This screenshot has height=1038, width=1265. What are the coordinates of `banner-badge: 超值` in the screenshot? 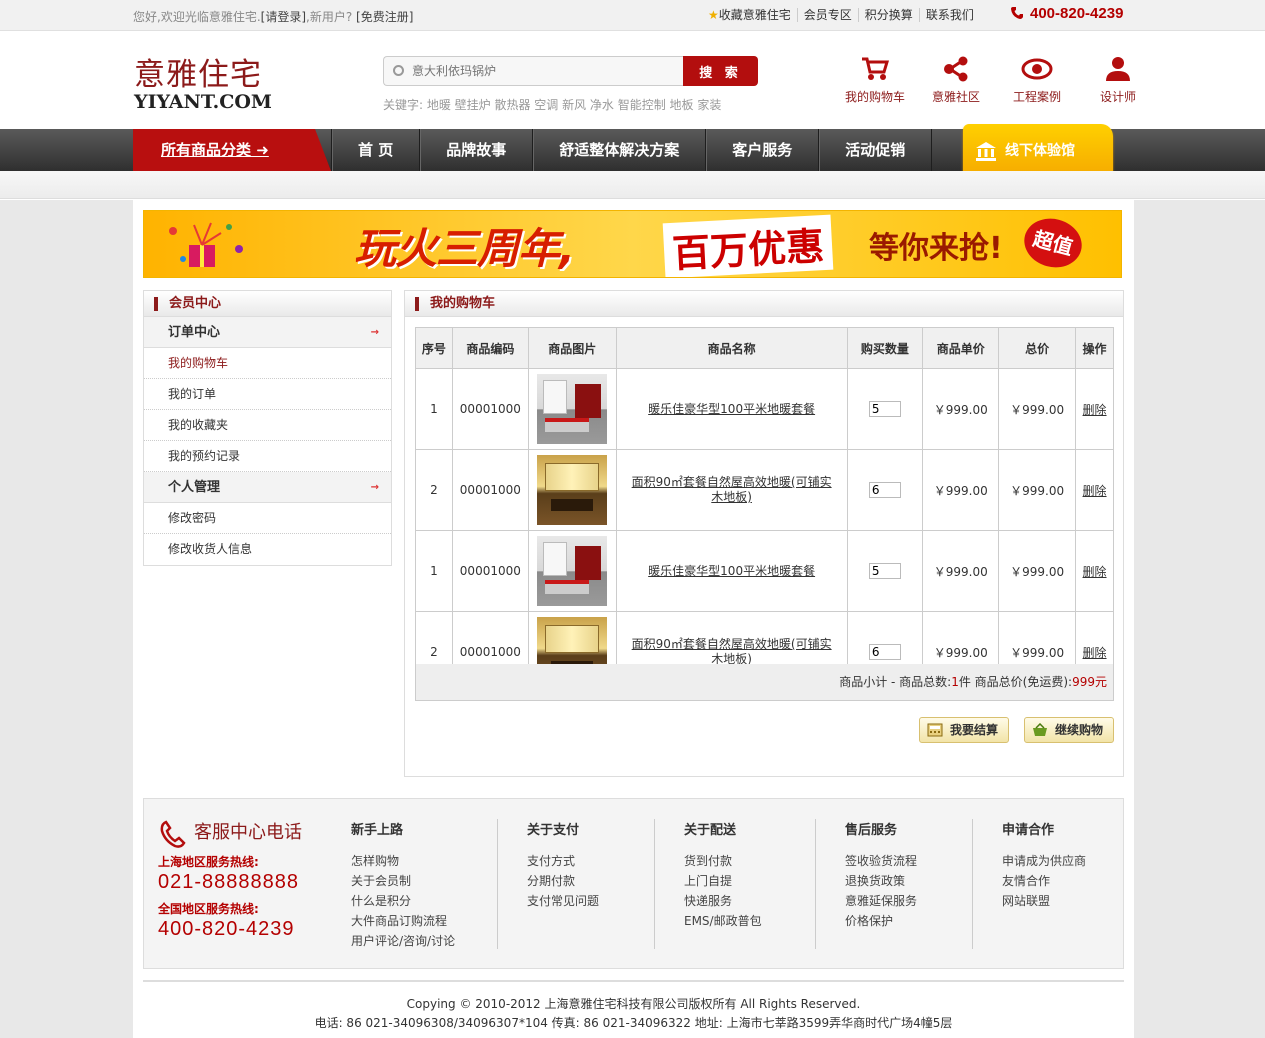 It's located at (1053, 243).